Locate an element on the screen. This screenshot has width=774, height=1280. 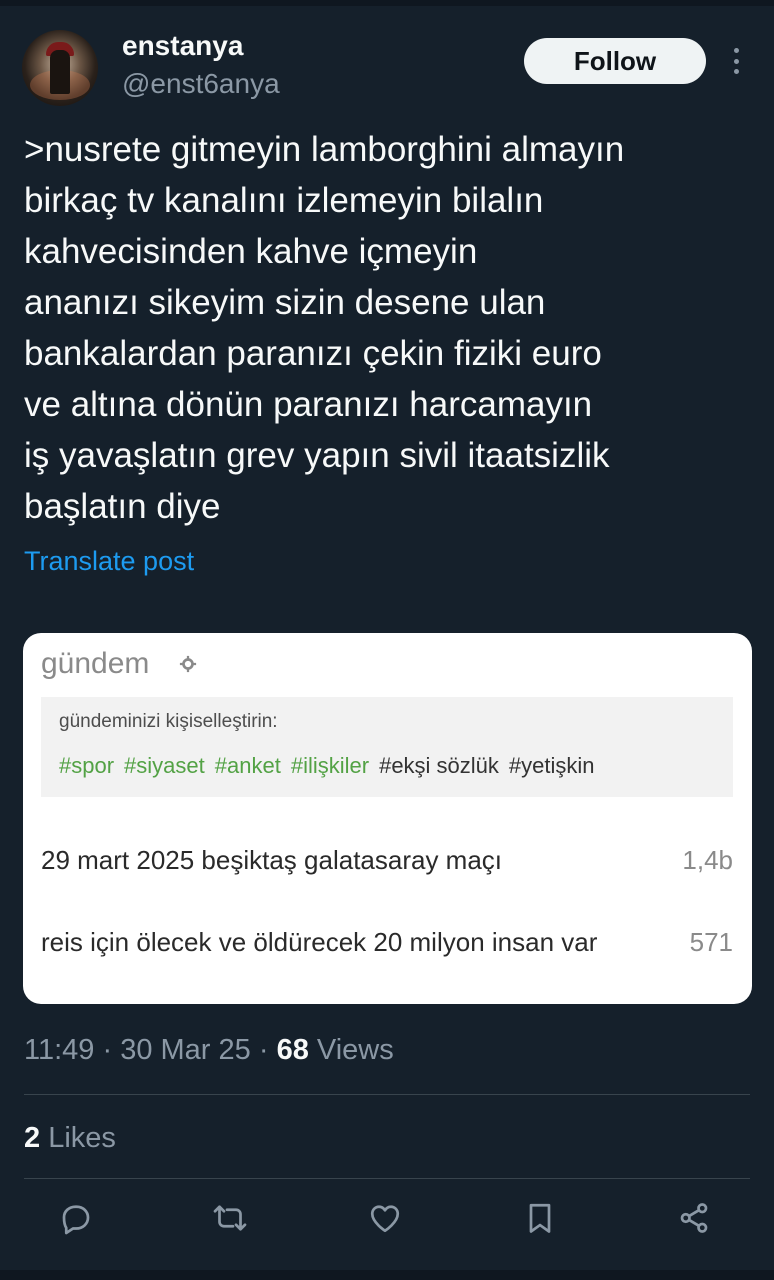
likes-summary: 2 Likes is located at coordinates (70, 1138).